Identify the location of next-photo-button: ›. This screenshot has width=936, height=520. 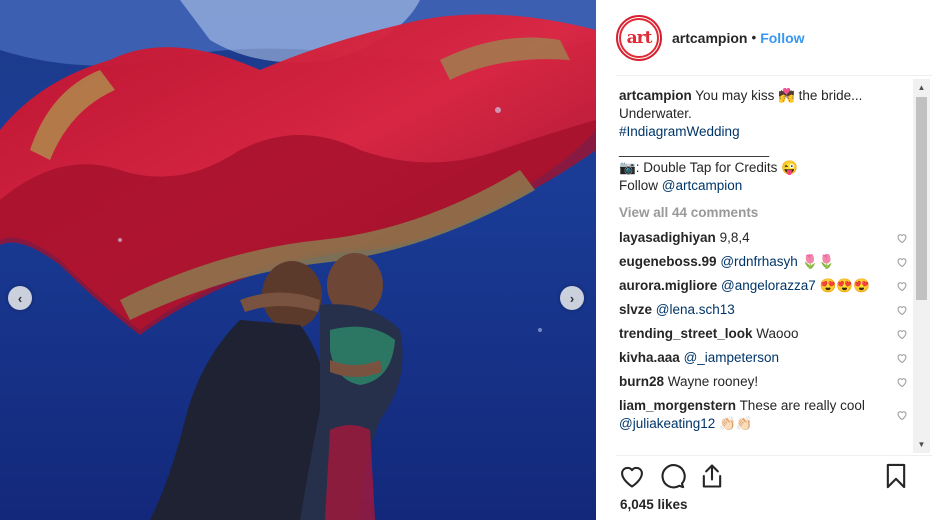
(572, 298).